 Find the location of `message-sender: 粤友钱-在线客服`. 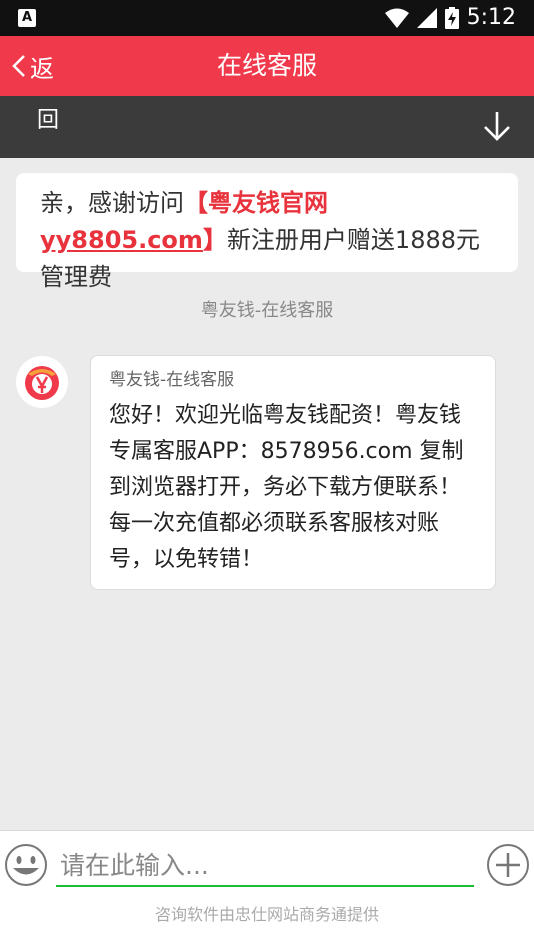

message-sender: 粤友钱-在线客服 is located at coordinates (172, 380).